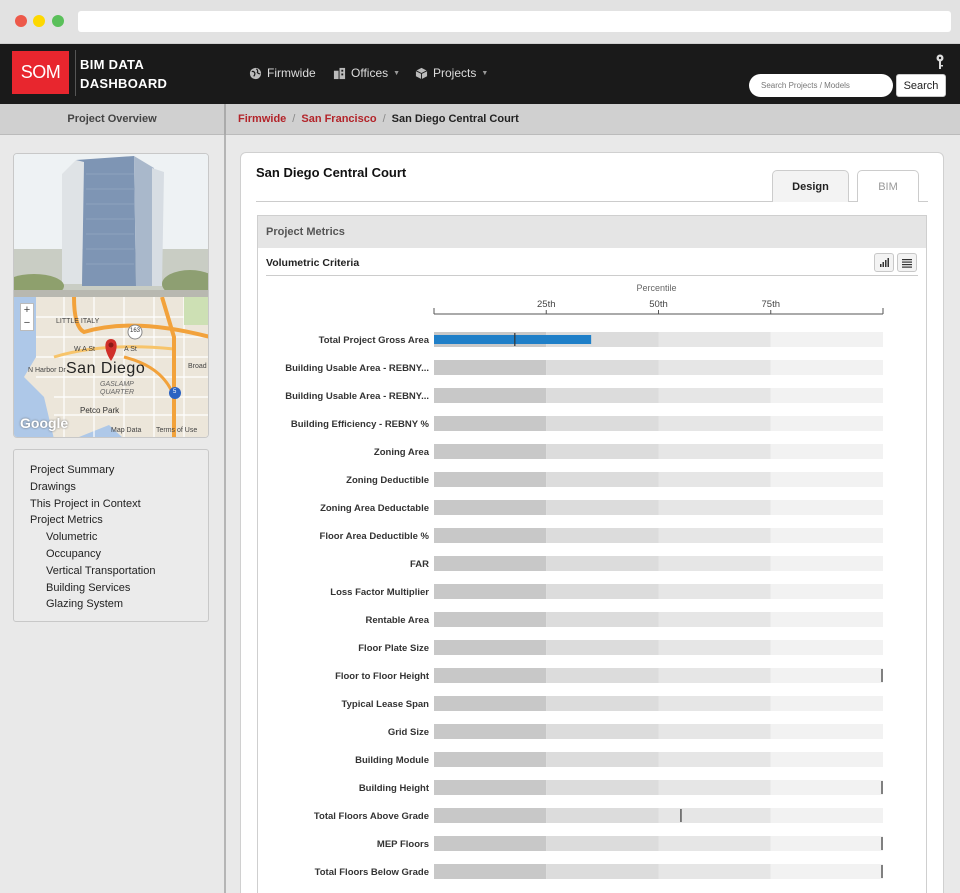  I want to click on map-label-little-italy: LITTLE ITALY, so click(78, 321).